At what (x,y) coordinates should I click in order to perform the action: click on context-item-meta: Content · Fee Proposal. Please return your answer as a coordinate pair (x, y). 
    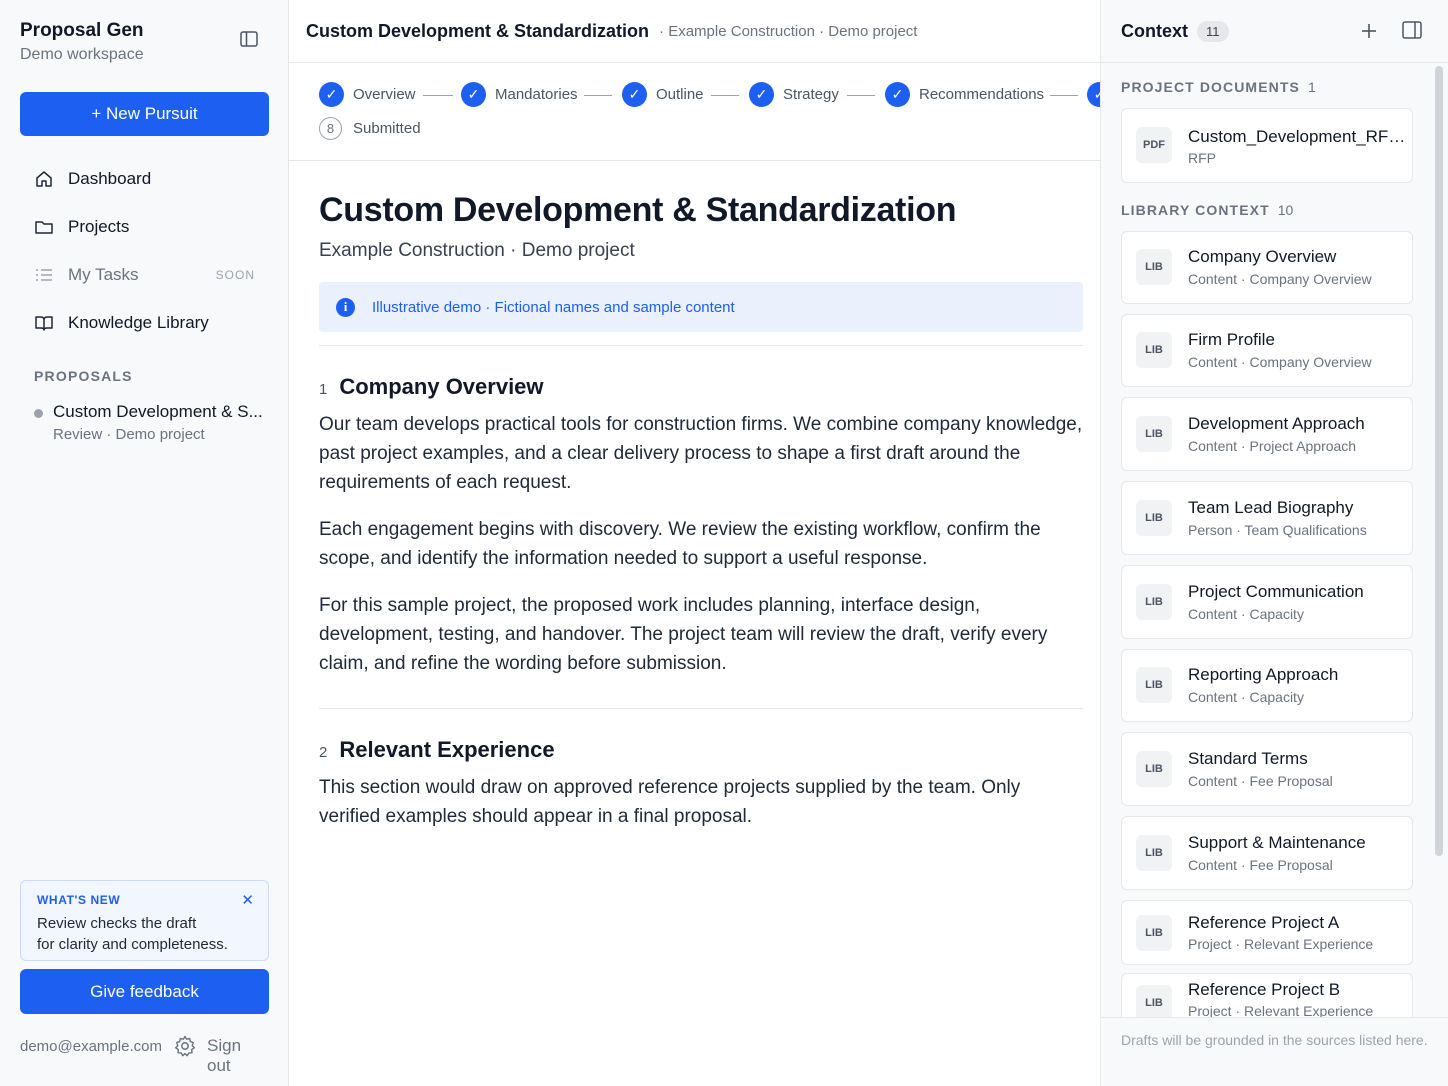
    Looking at the image, I should click on (1260, 865).